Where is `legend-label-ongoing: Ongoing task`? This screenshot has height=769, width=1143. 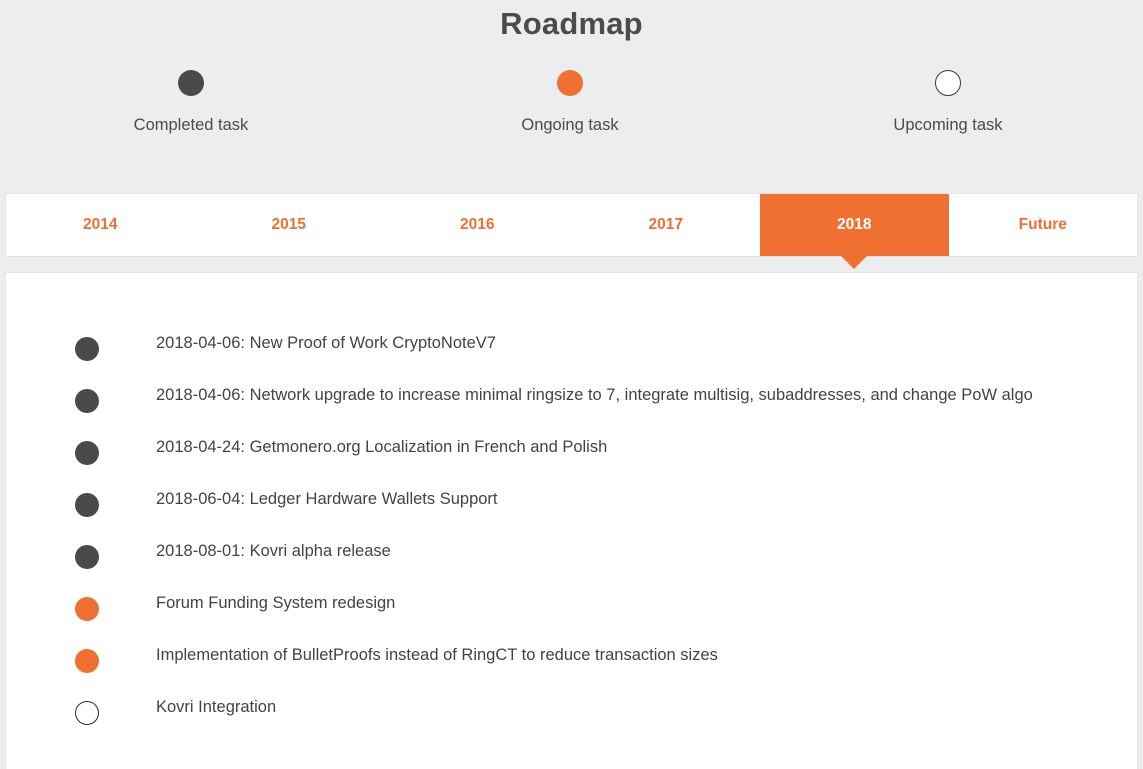
legend-label-ongoing: Ongoing task is located at coordinates (570, 125).